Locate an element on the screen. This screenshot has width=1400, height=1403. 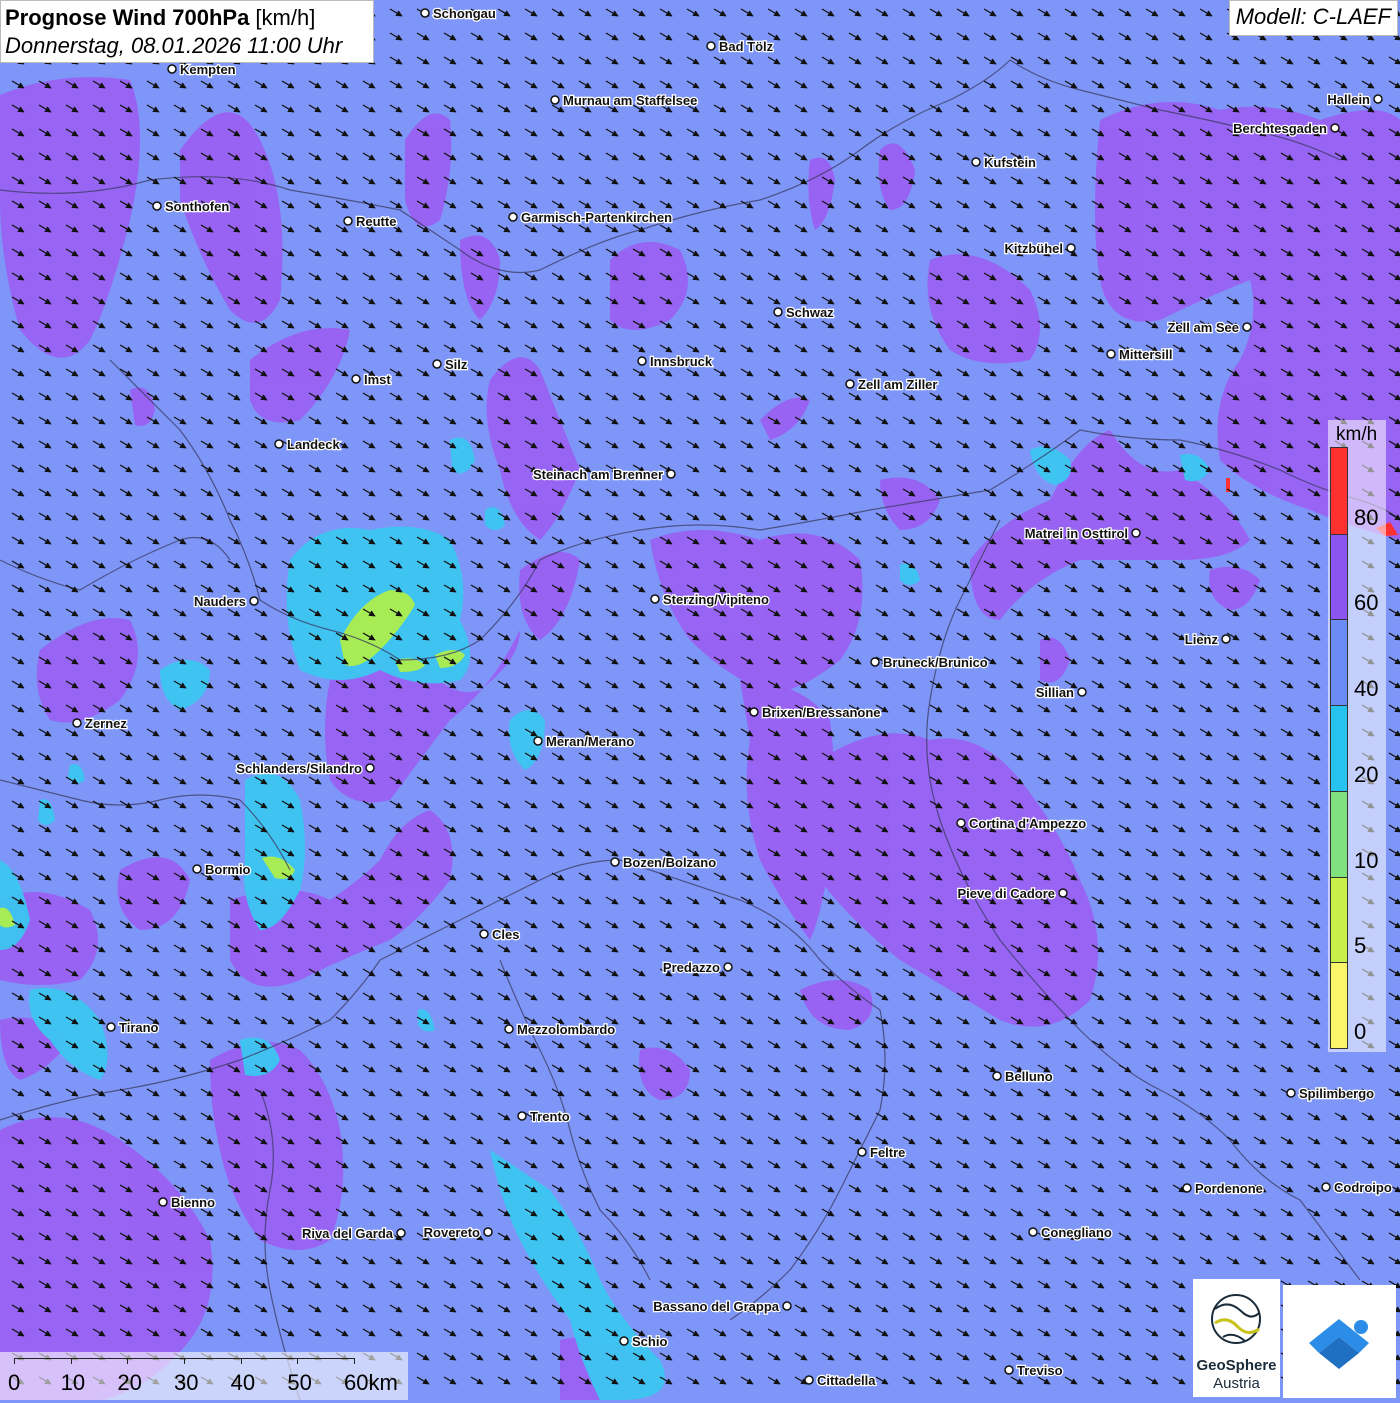
city-name: Bruneck/Brunico is located at coordinates (935, 662).